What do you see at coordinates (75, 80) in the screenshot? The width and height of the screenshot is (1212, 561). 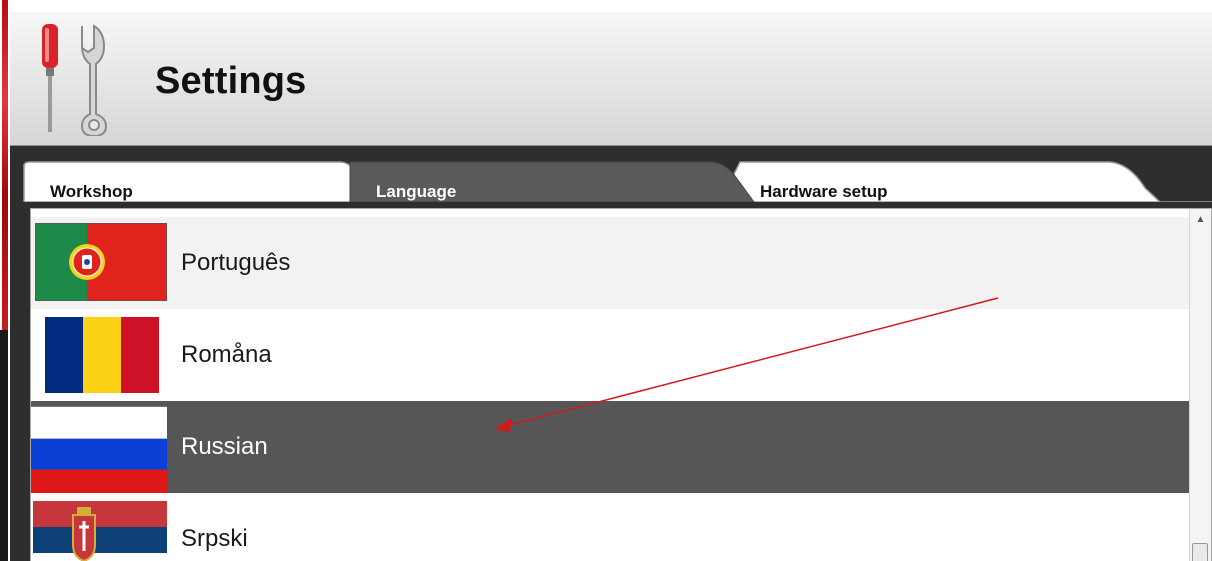 I see `tools-icon` at bounding box center [75, 80].